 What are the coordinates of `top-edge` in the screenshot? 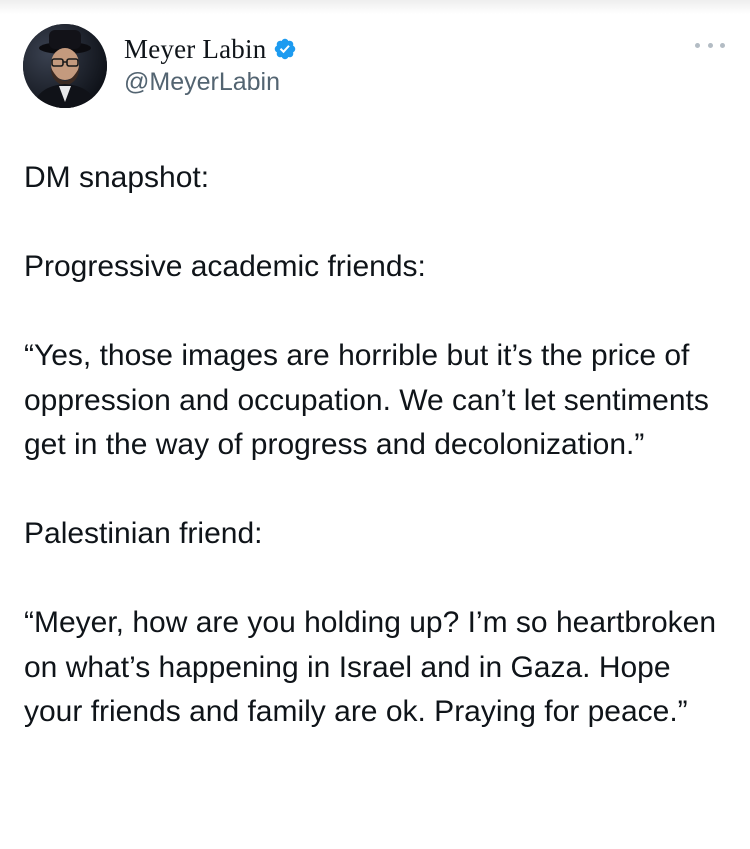 It's located at (375, 7).